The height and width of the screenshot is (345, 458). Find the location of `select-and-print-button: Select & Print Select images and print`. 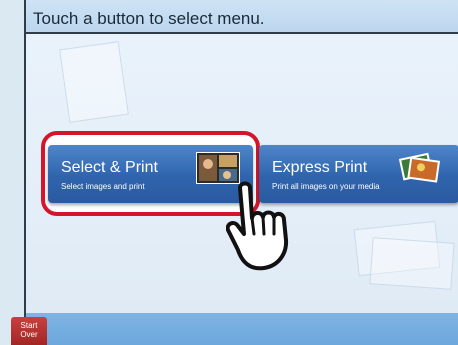

select-and-print-button: Select & Print Select images and print is located at coordinates (150, 174).